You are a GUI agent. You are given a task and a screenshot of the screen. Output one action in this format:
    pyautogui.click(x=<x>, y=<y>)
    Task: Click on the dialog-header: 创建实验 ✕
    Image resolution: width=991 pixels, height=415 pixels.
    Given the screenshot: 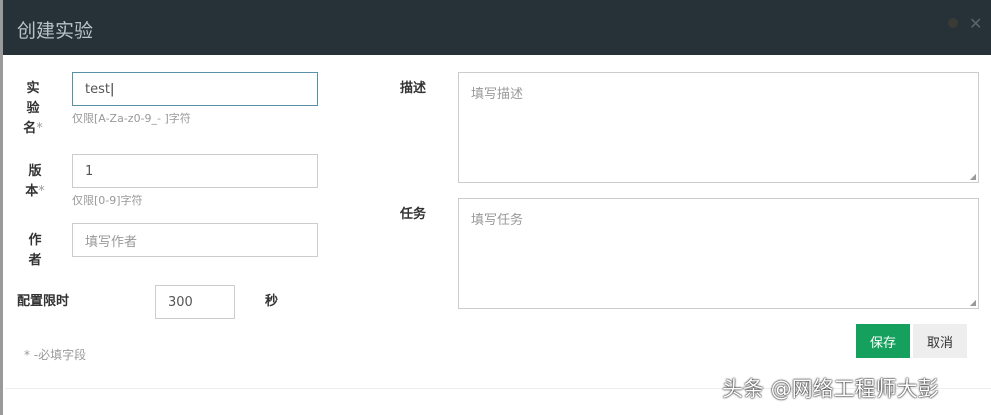 What is the action you would take?
    pyautogui.click(x=497, y=27)
    